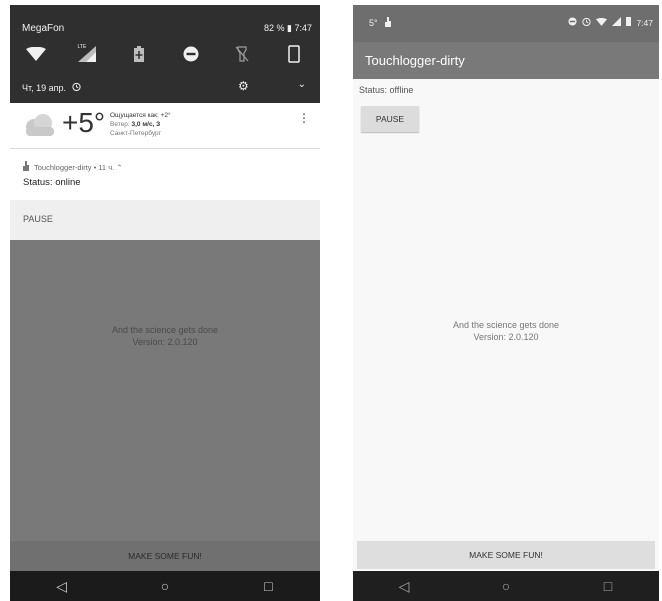 Image resolution: width=662 pixels, height=601 pixels. I want to click on flashlight-off-icon, so click(242, 54).